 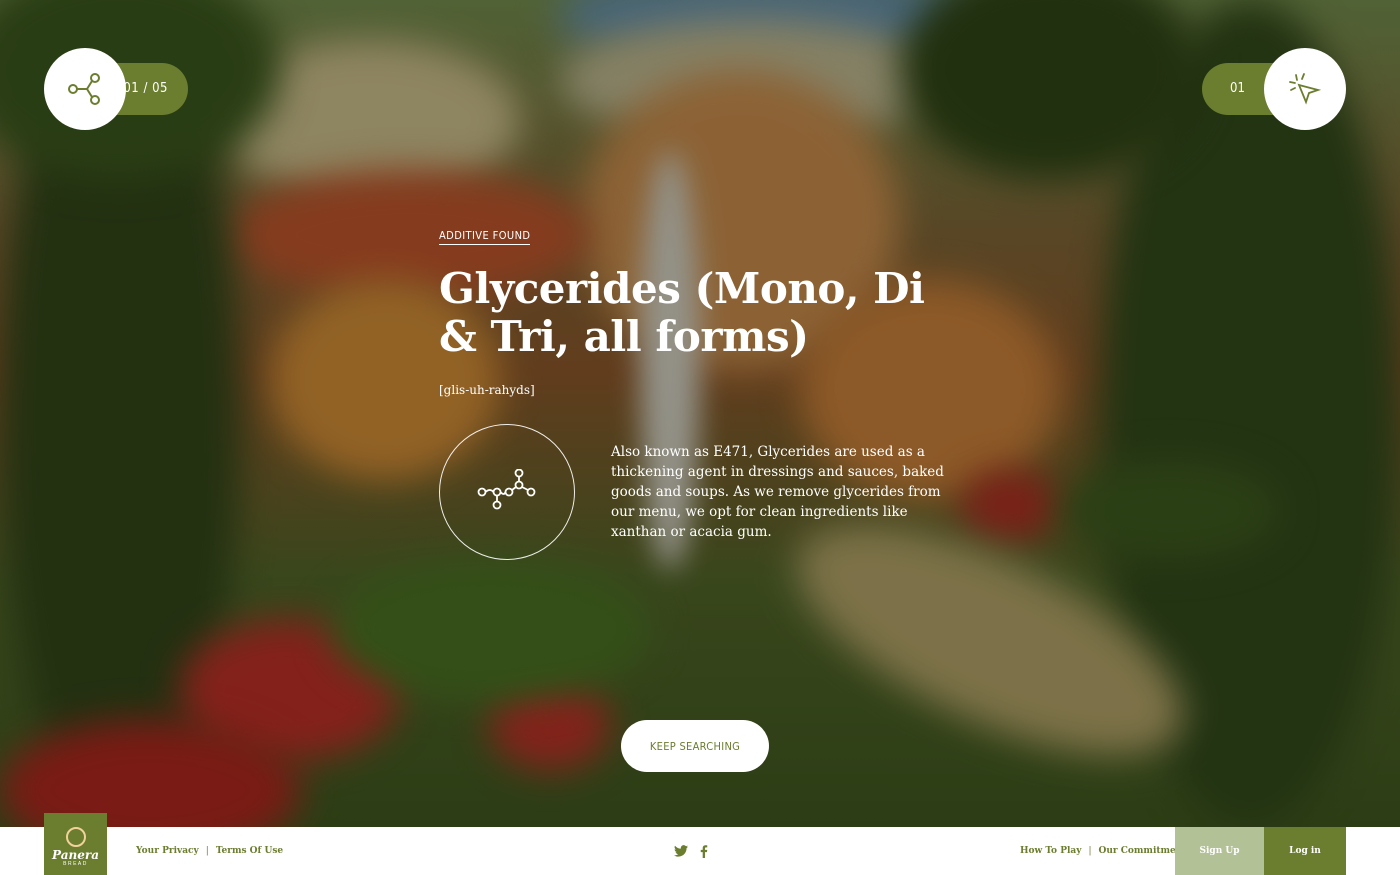 What do you see at coordinates (75, 837) in the screenshot?
I see `panera-logo-mark-icon` at bounding box center [75, 837].